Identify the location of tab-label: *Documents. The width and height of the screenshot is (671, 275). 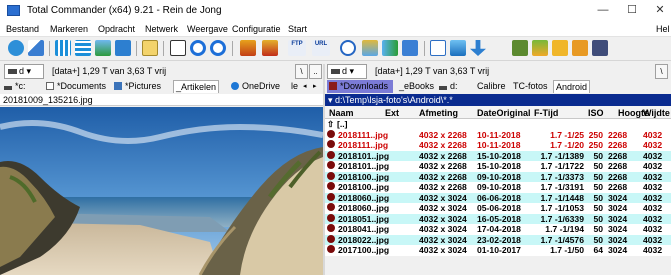
(82, 86).